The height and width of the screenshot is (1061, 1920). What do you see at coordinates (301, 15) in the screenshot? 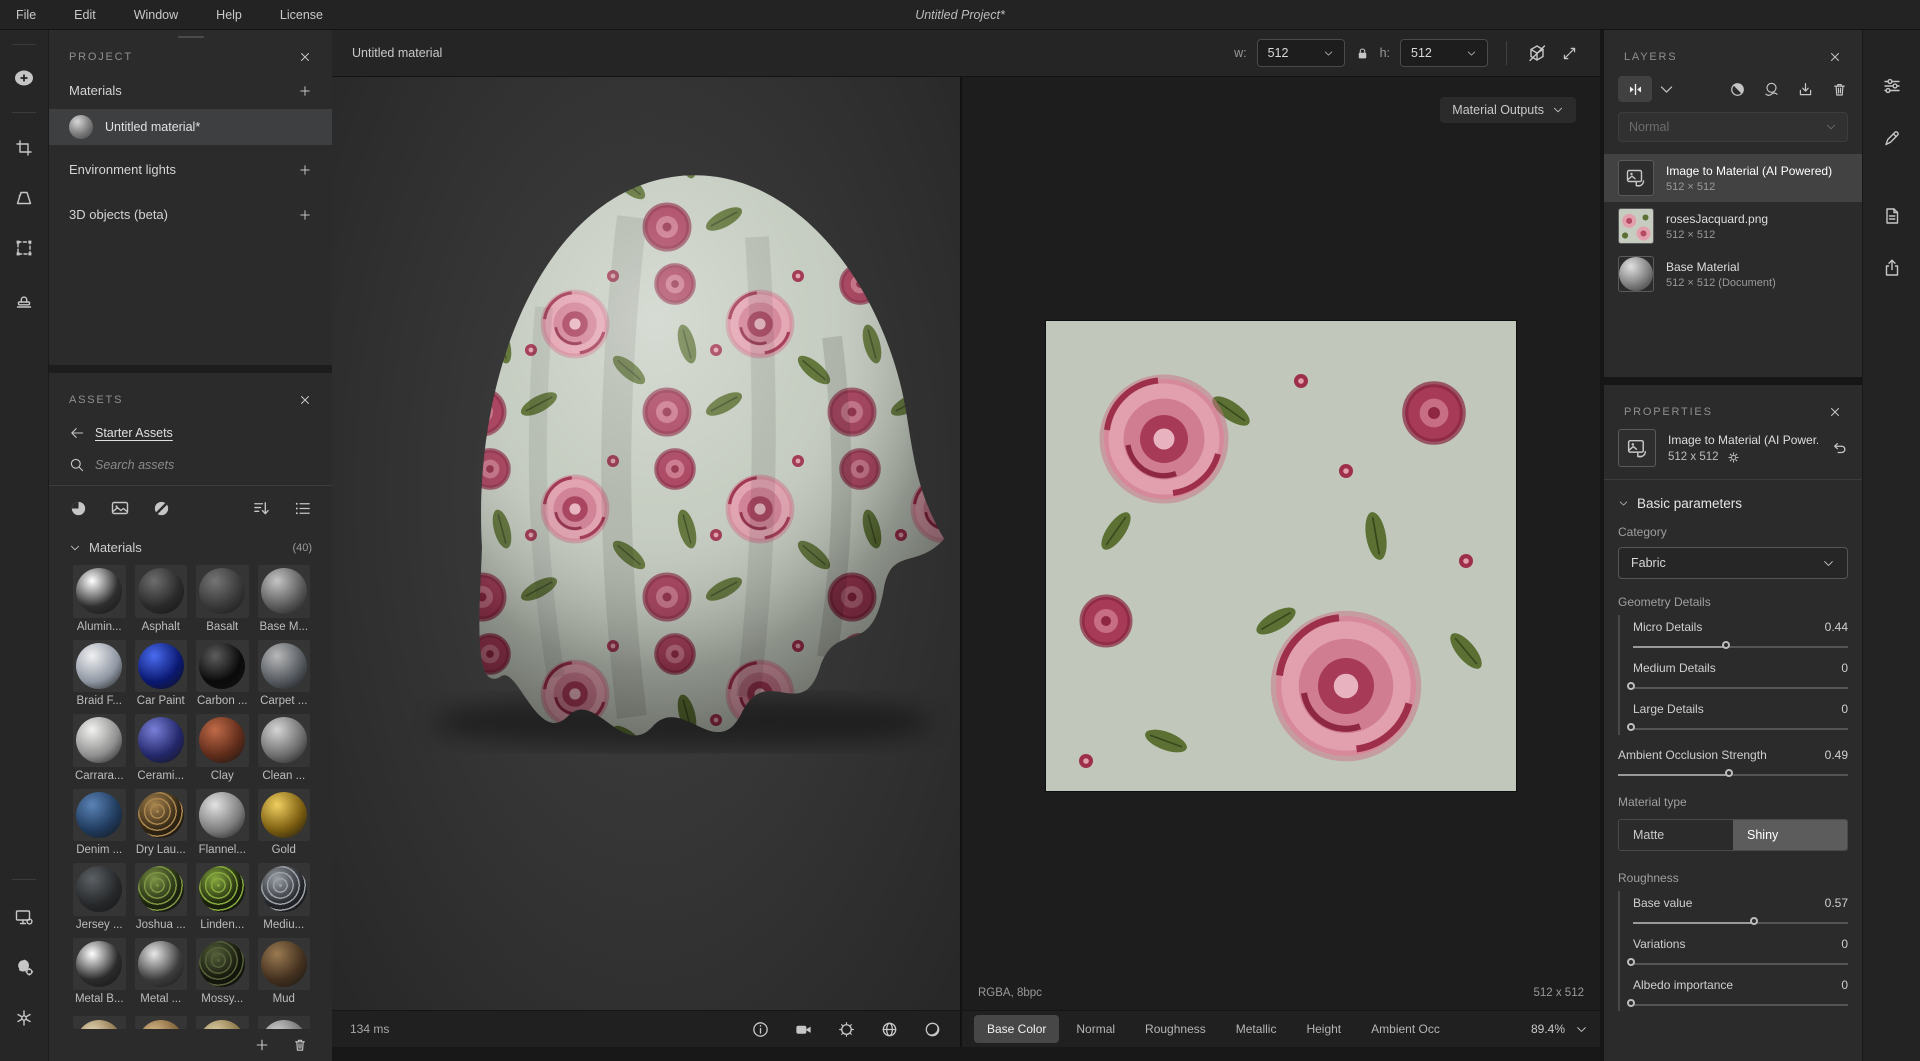
I see `menu-item: License` at bounding box center [301, 15].